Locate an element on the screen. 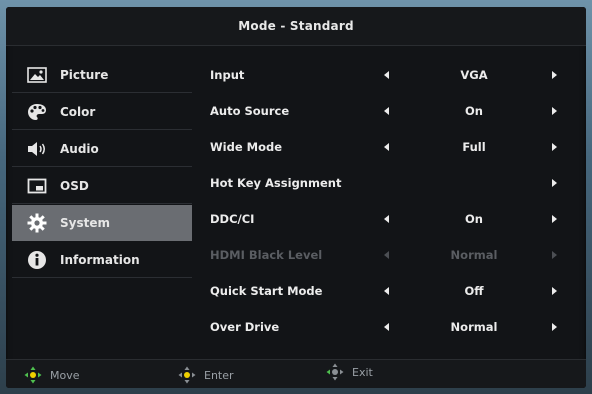  hint-enter: Enter is located at coordinates (206, 375).